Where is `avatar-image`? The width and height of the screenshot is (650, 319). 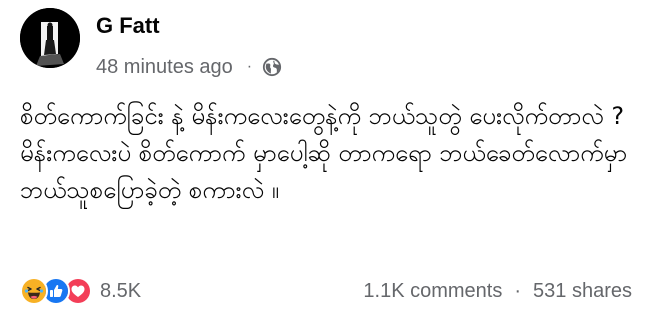
avatar-image is located at coordinates (50, 38).